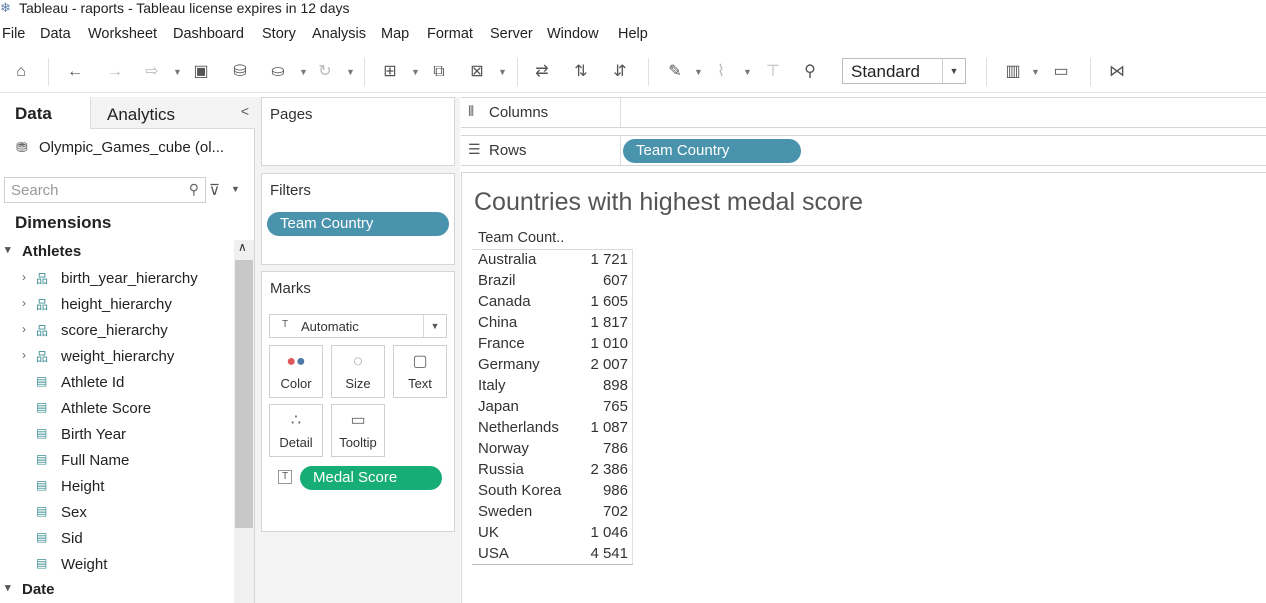 Image resolution: width=1266 pixels, height=603 pixels. Describe the element at coordinates (863, 112) in the screenshot. I see `columns-shelf: ⦀ Columns` at that location.